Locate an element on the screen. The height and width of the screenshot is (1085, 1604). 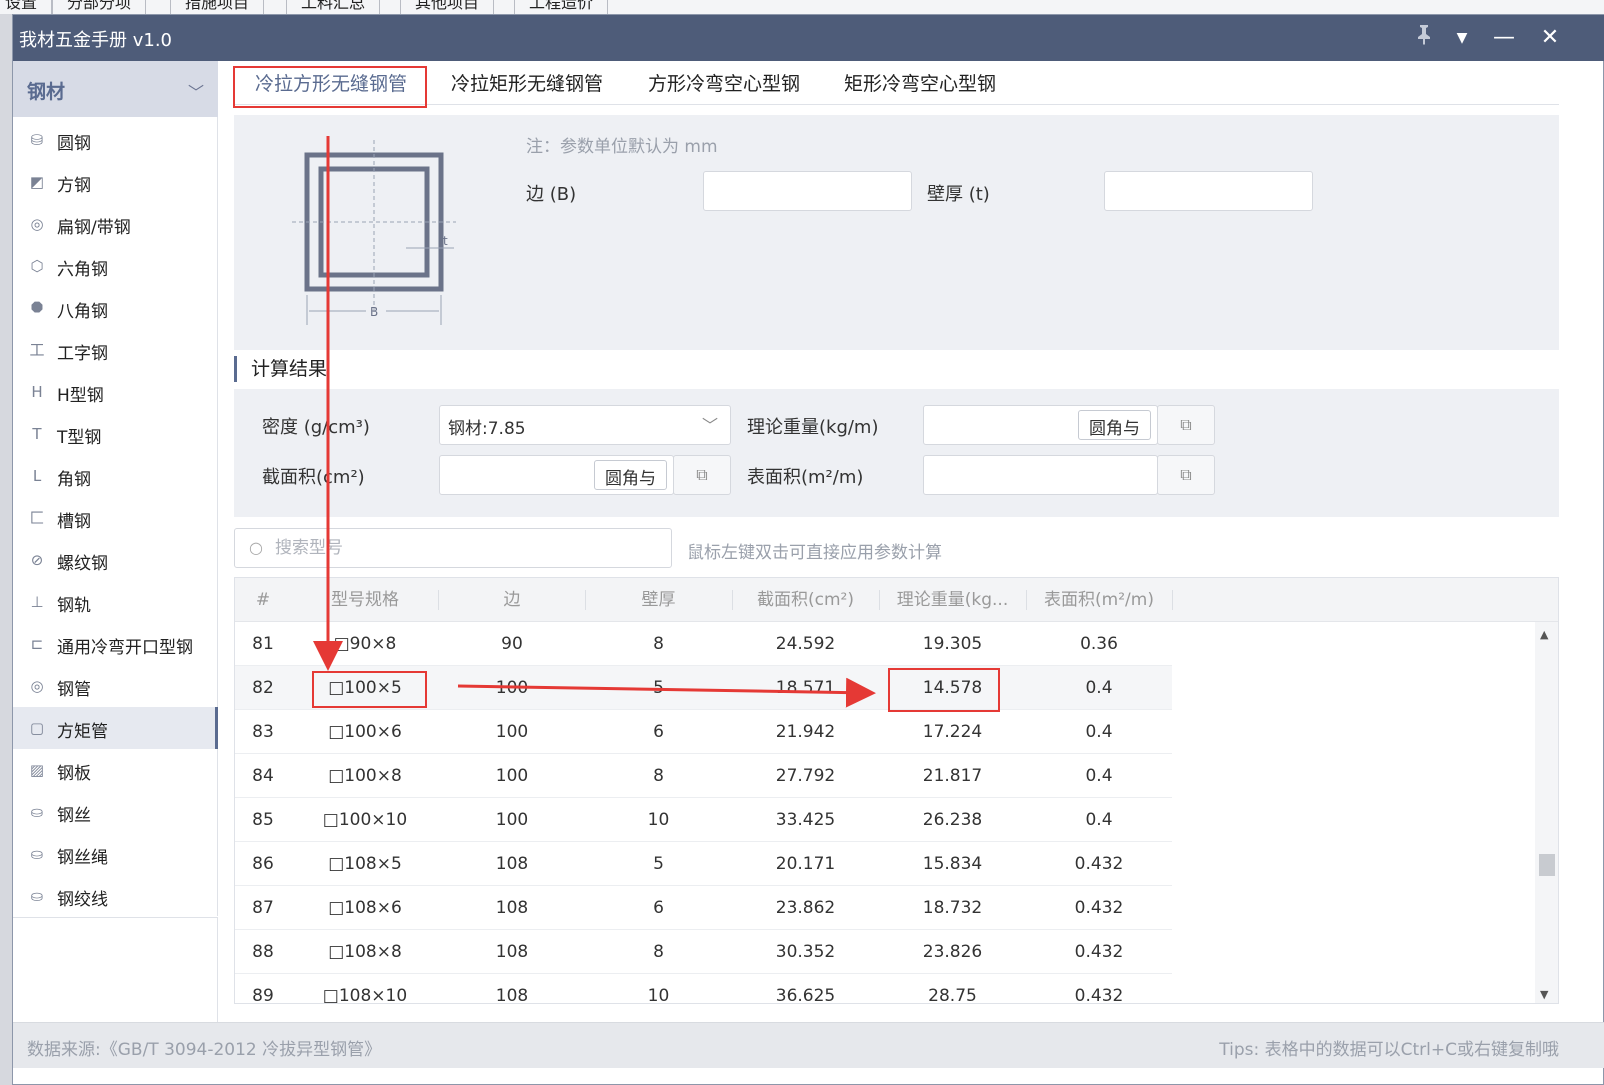
table-row: 87 □108×6 108 6 23.862 18.732 0.432 is located at coordinates (703, 908).